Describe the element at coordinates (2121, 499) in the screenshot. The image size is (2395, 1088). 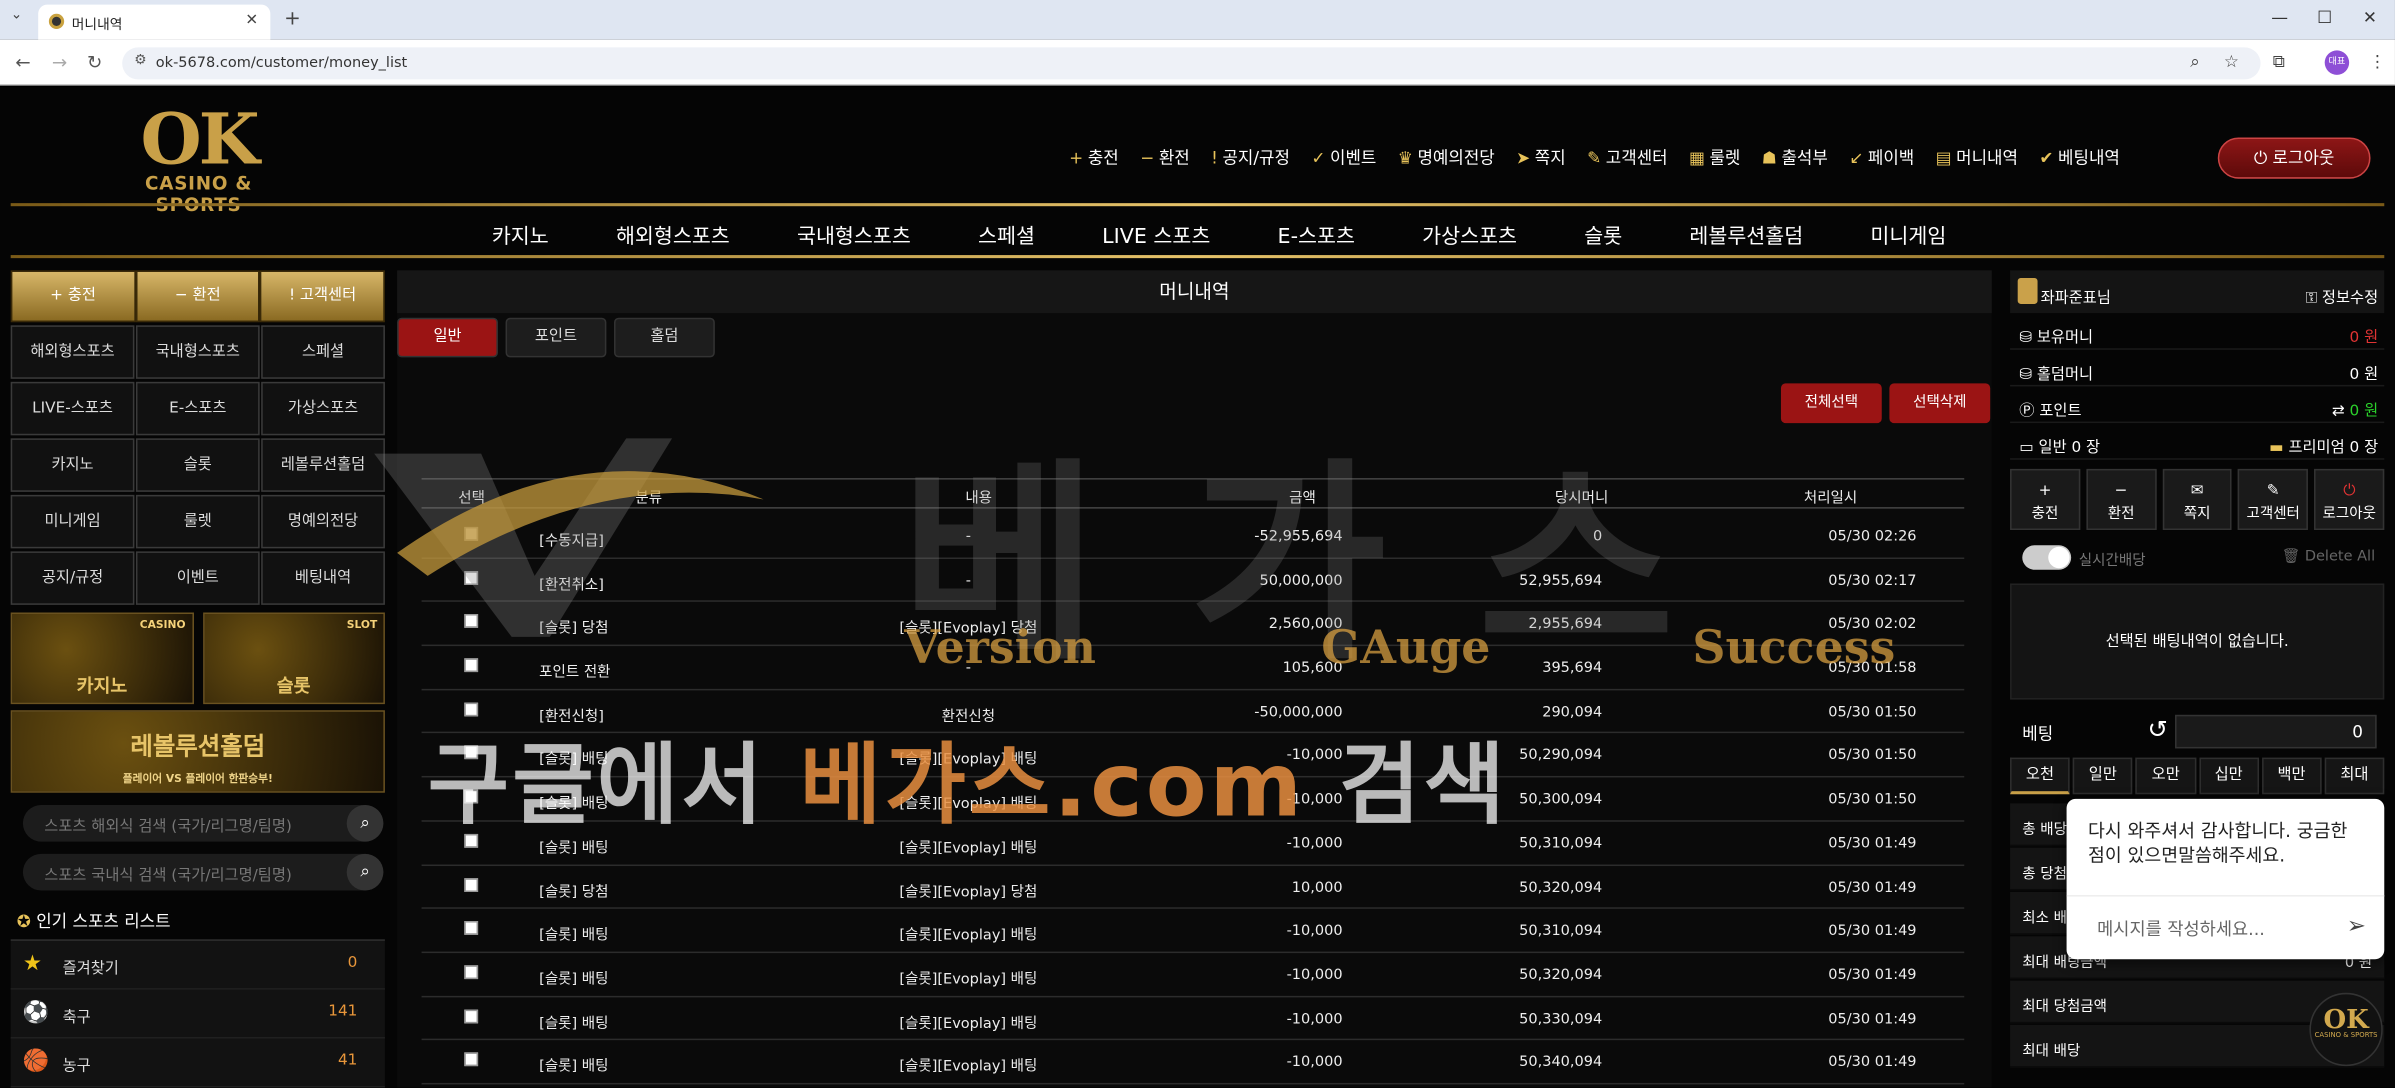
I see `account-action-button: − 환전` at that location.